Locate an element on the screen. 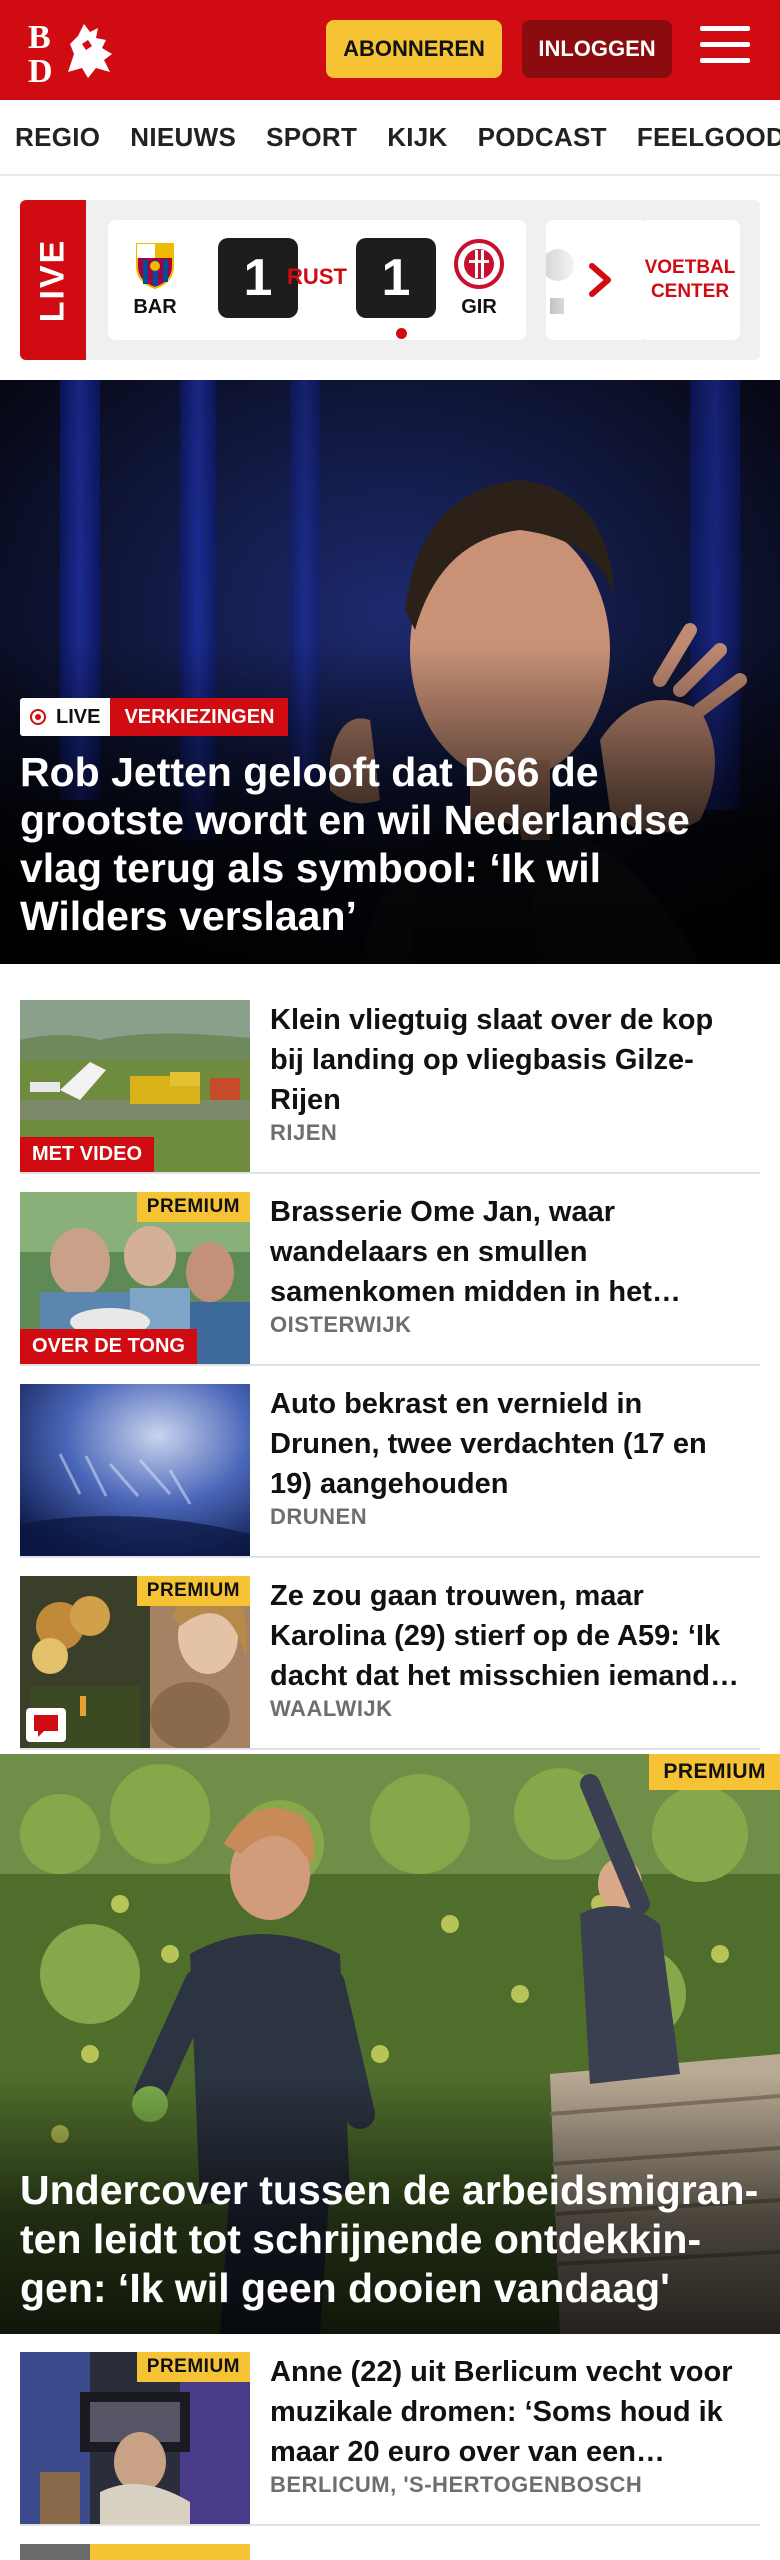 This screenshot has height=2560, width=780. hero-badges: LIVE VERKIEZINGEN is located at coordinates (154, 717).